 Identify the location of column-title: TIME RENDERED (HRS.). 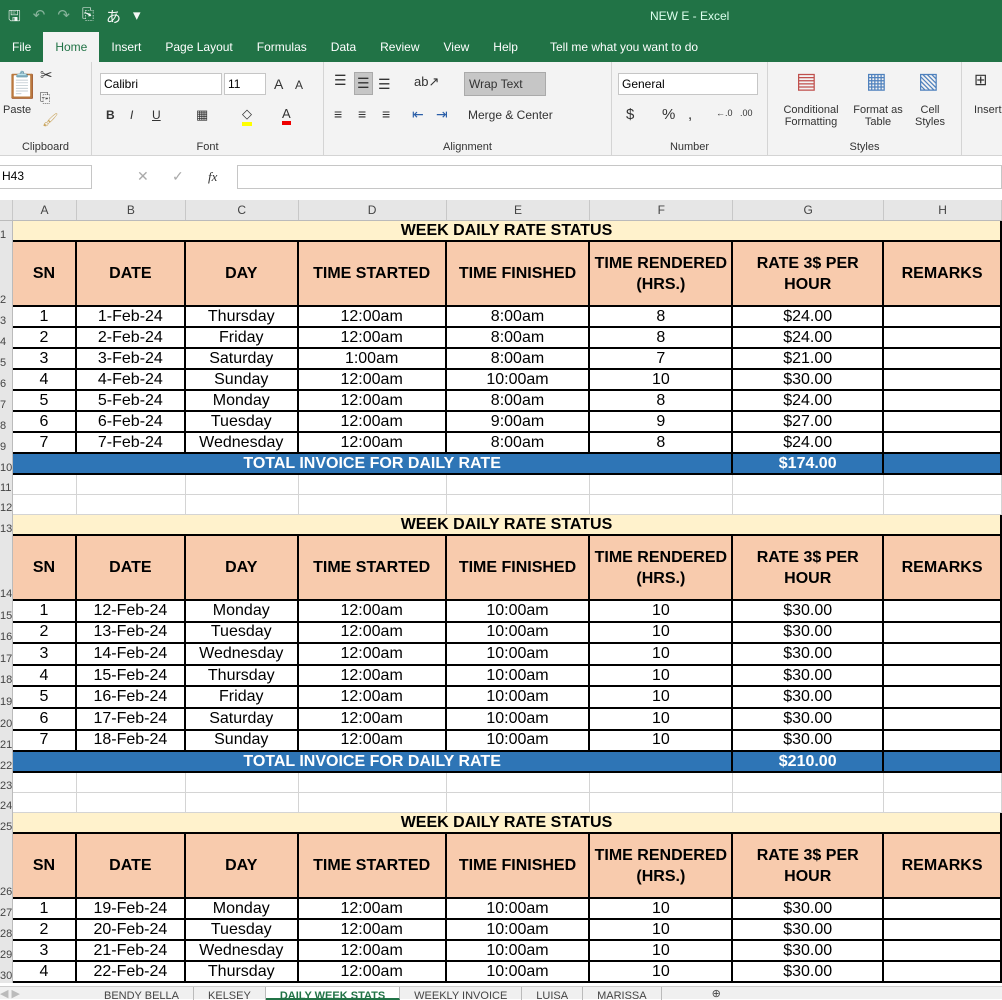
(662, 274).